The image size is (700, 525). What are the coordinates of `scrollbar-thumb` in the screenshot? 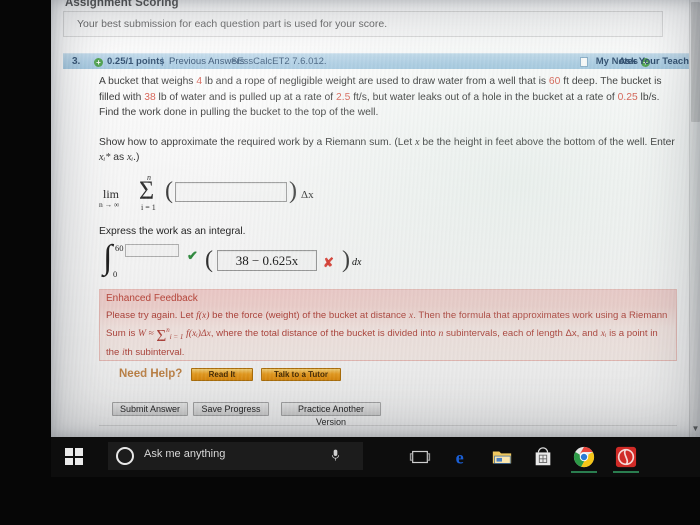 It's located at (695, 62).